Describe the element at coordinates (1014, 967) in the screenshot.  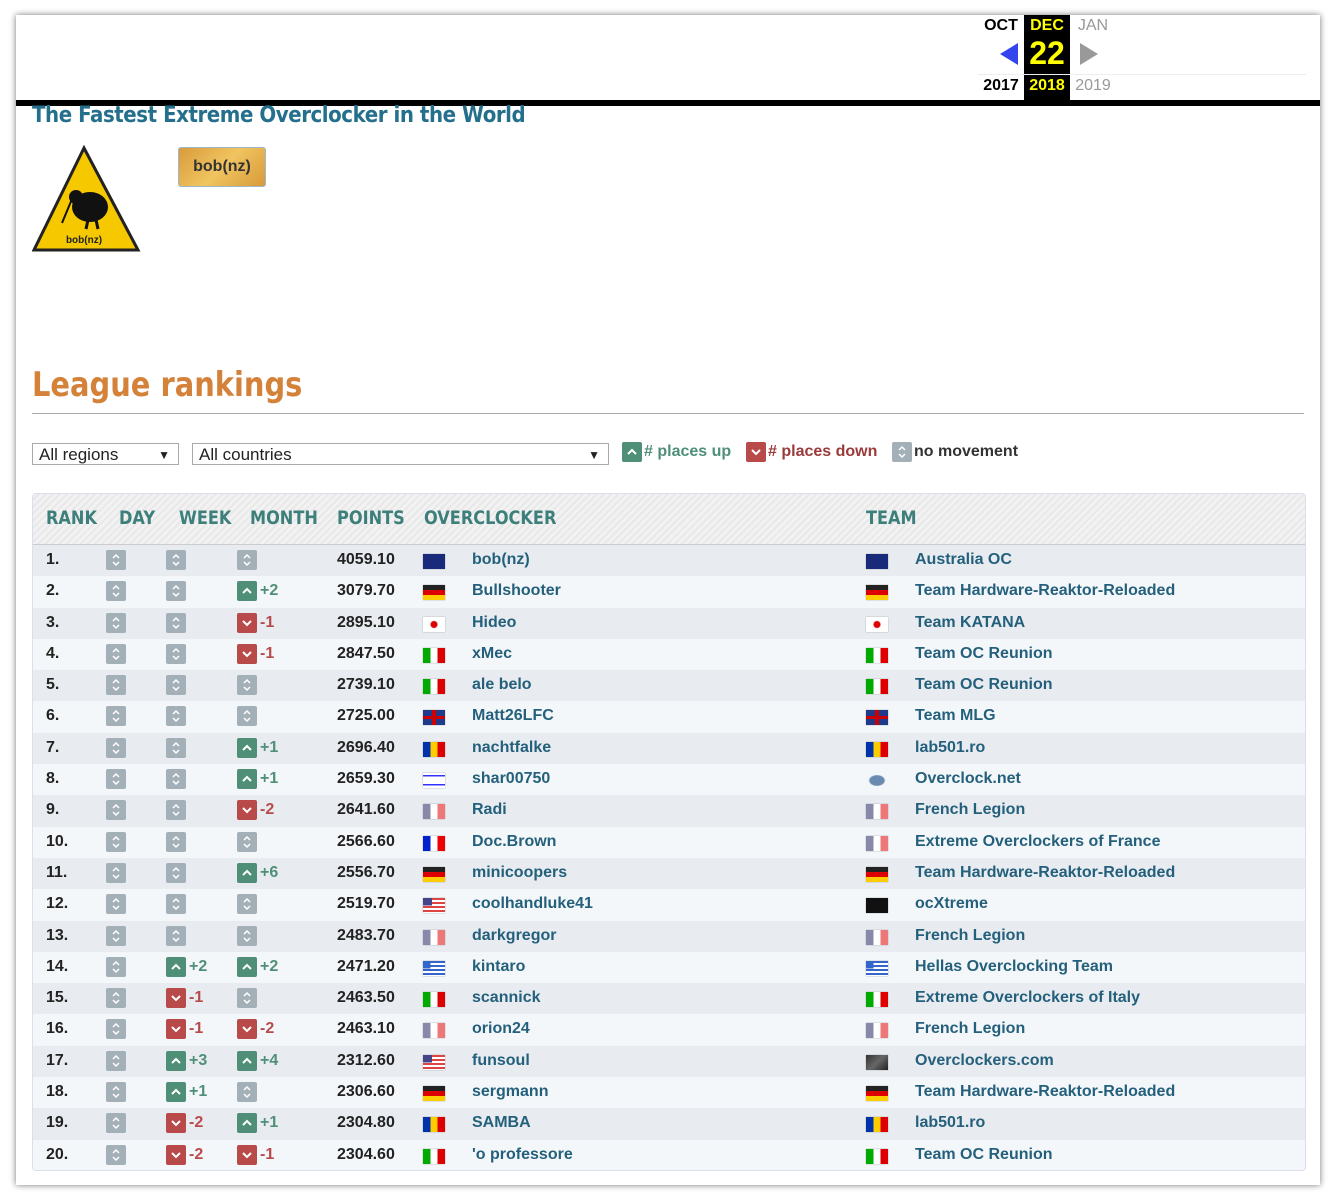
I see `team-link: Hellas Overclocking Team` at that location.